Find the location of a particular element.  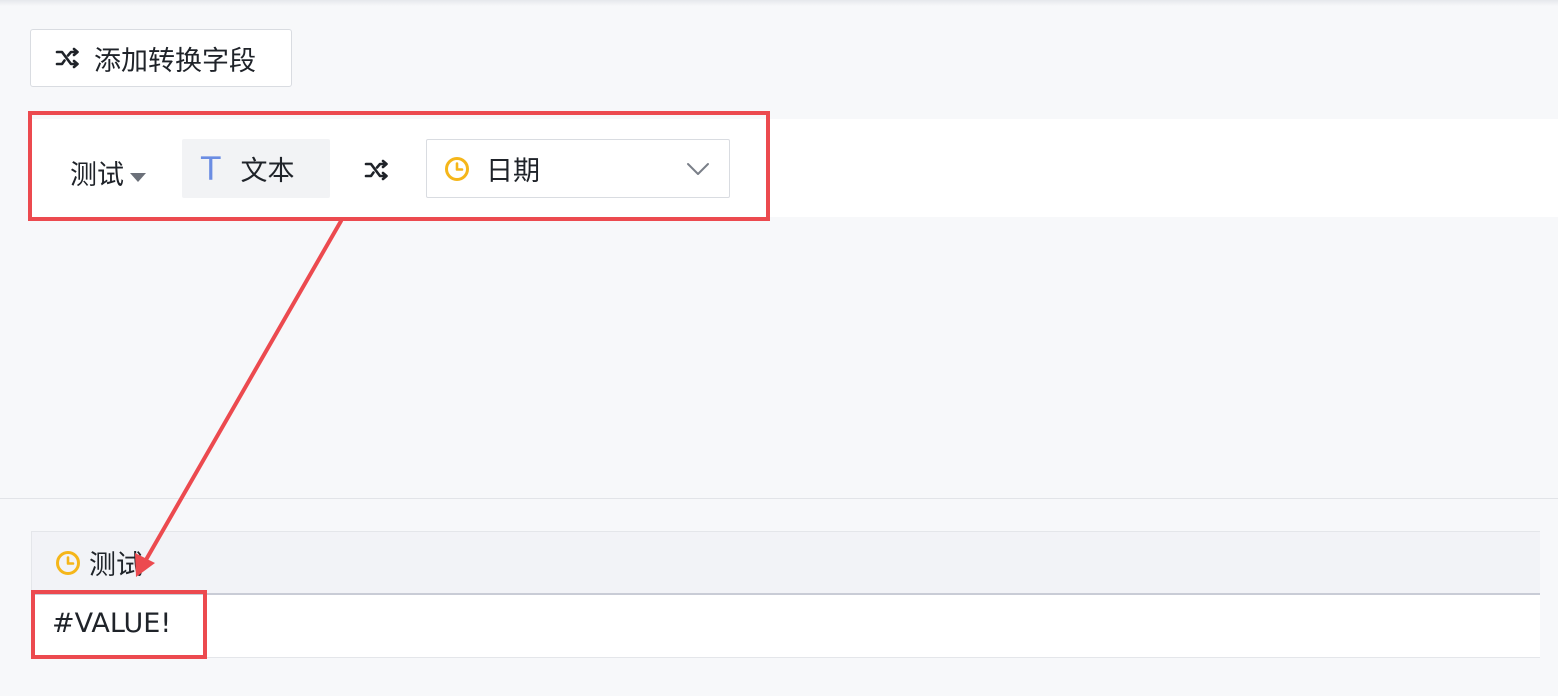

target-type-select: 日期 is located at coordinates (578, 168).